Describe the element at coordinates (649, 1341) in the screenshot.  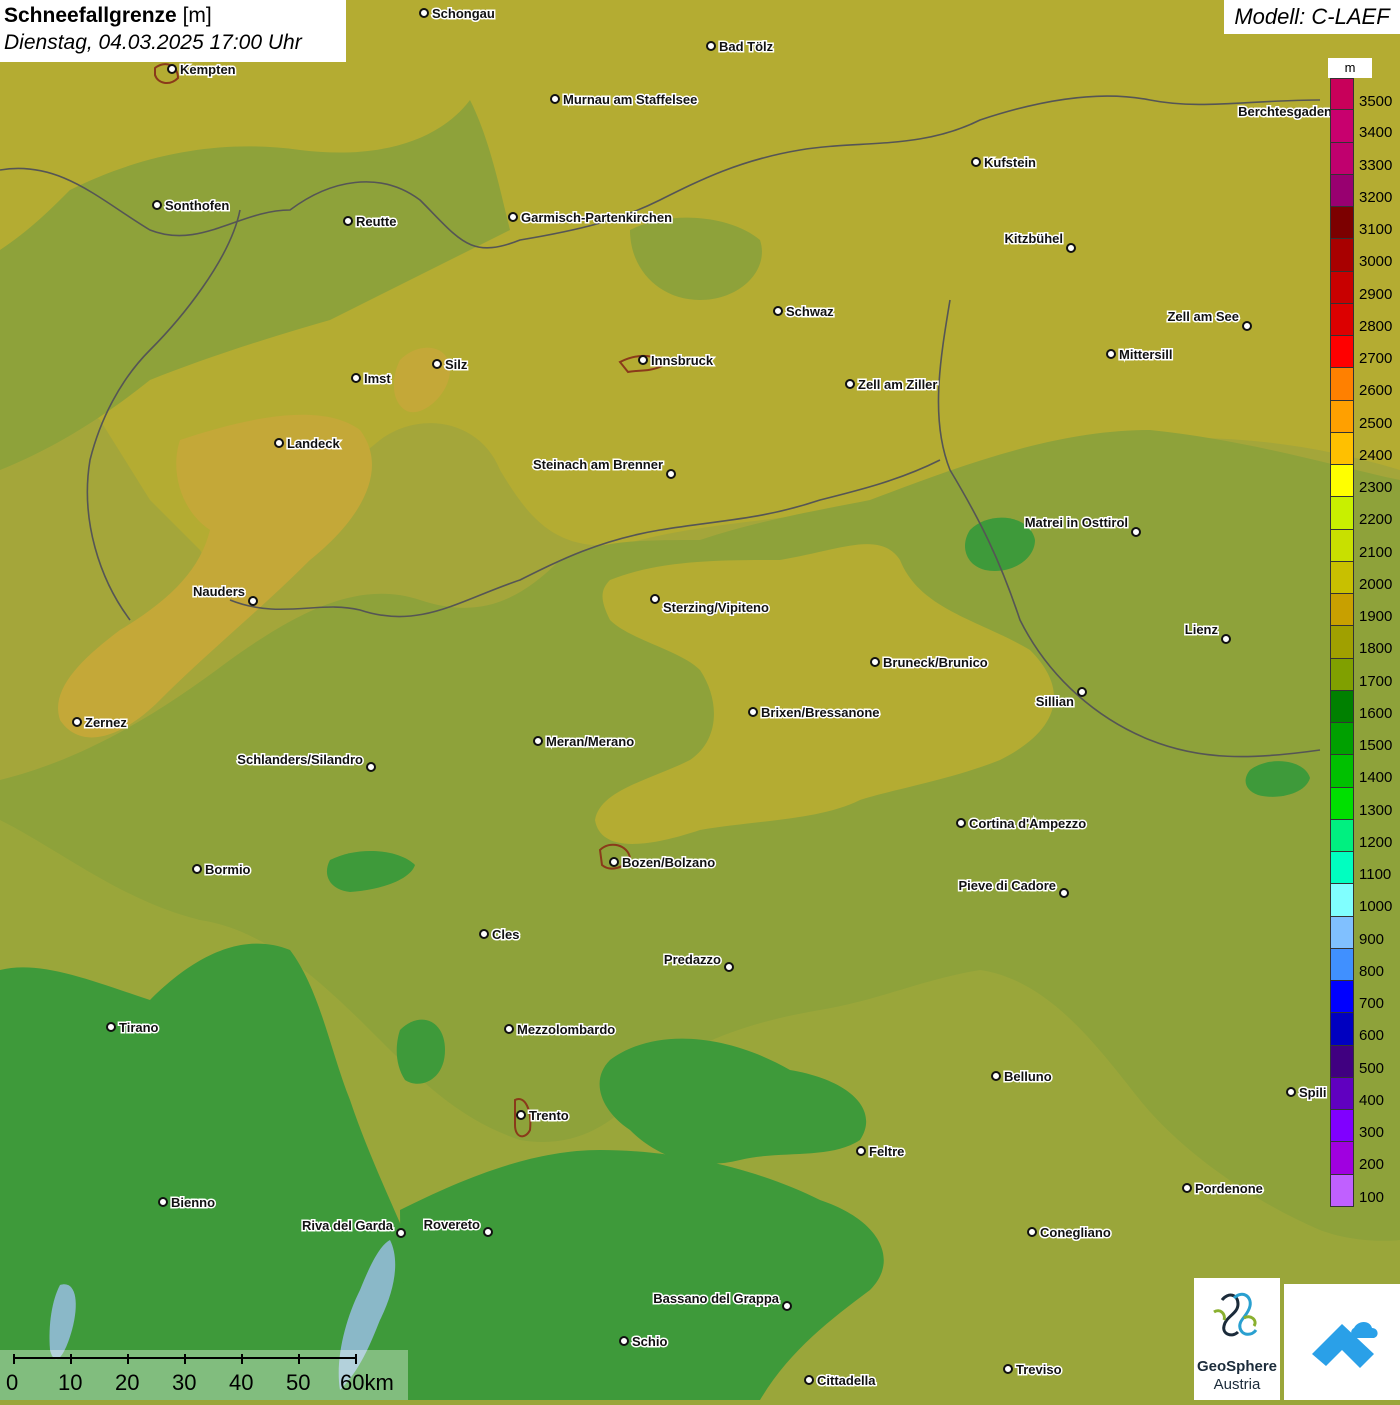
I see `city-label: Schio` at that location.